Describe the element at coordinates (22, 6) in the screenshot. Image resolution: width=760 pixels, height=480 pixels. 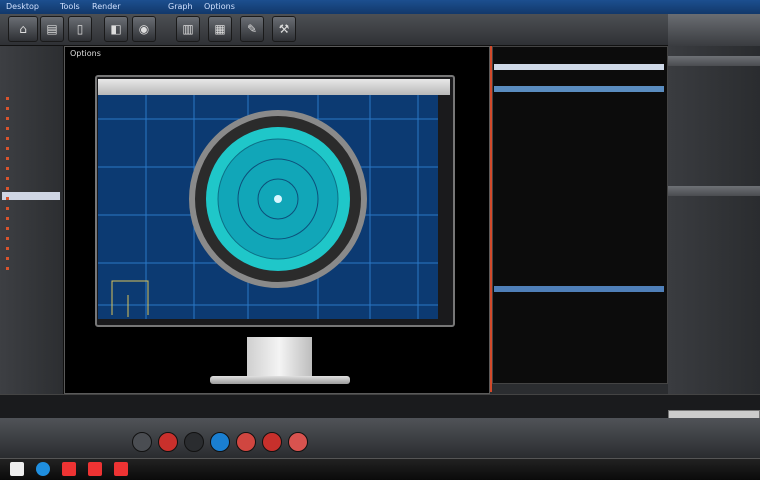
I see `title-item: Desktop` at that location.